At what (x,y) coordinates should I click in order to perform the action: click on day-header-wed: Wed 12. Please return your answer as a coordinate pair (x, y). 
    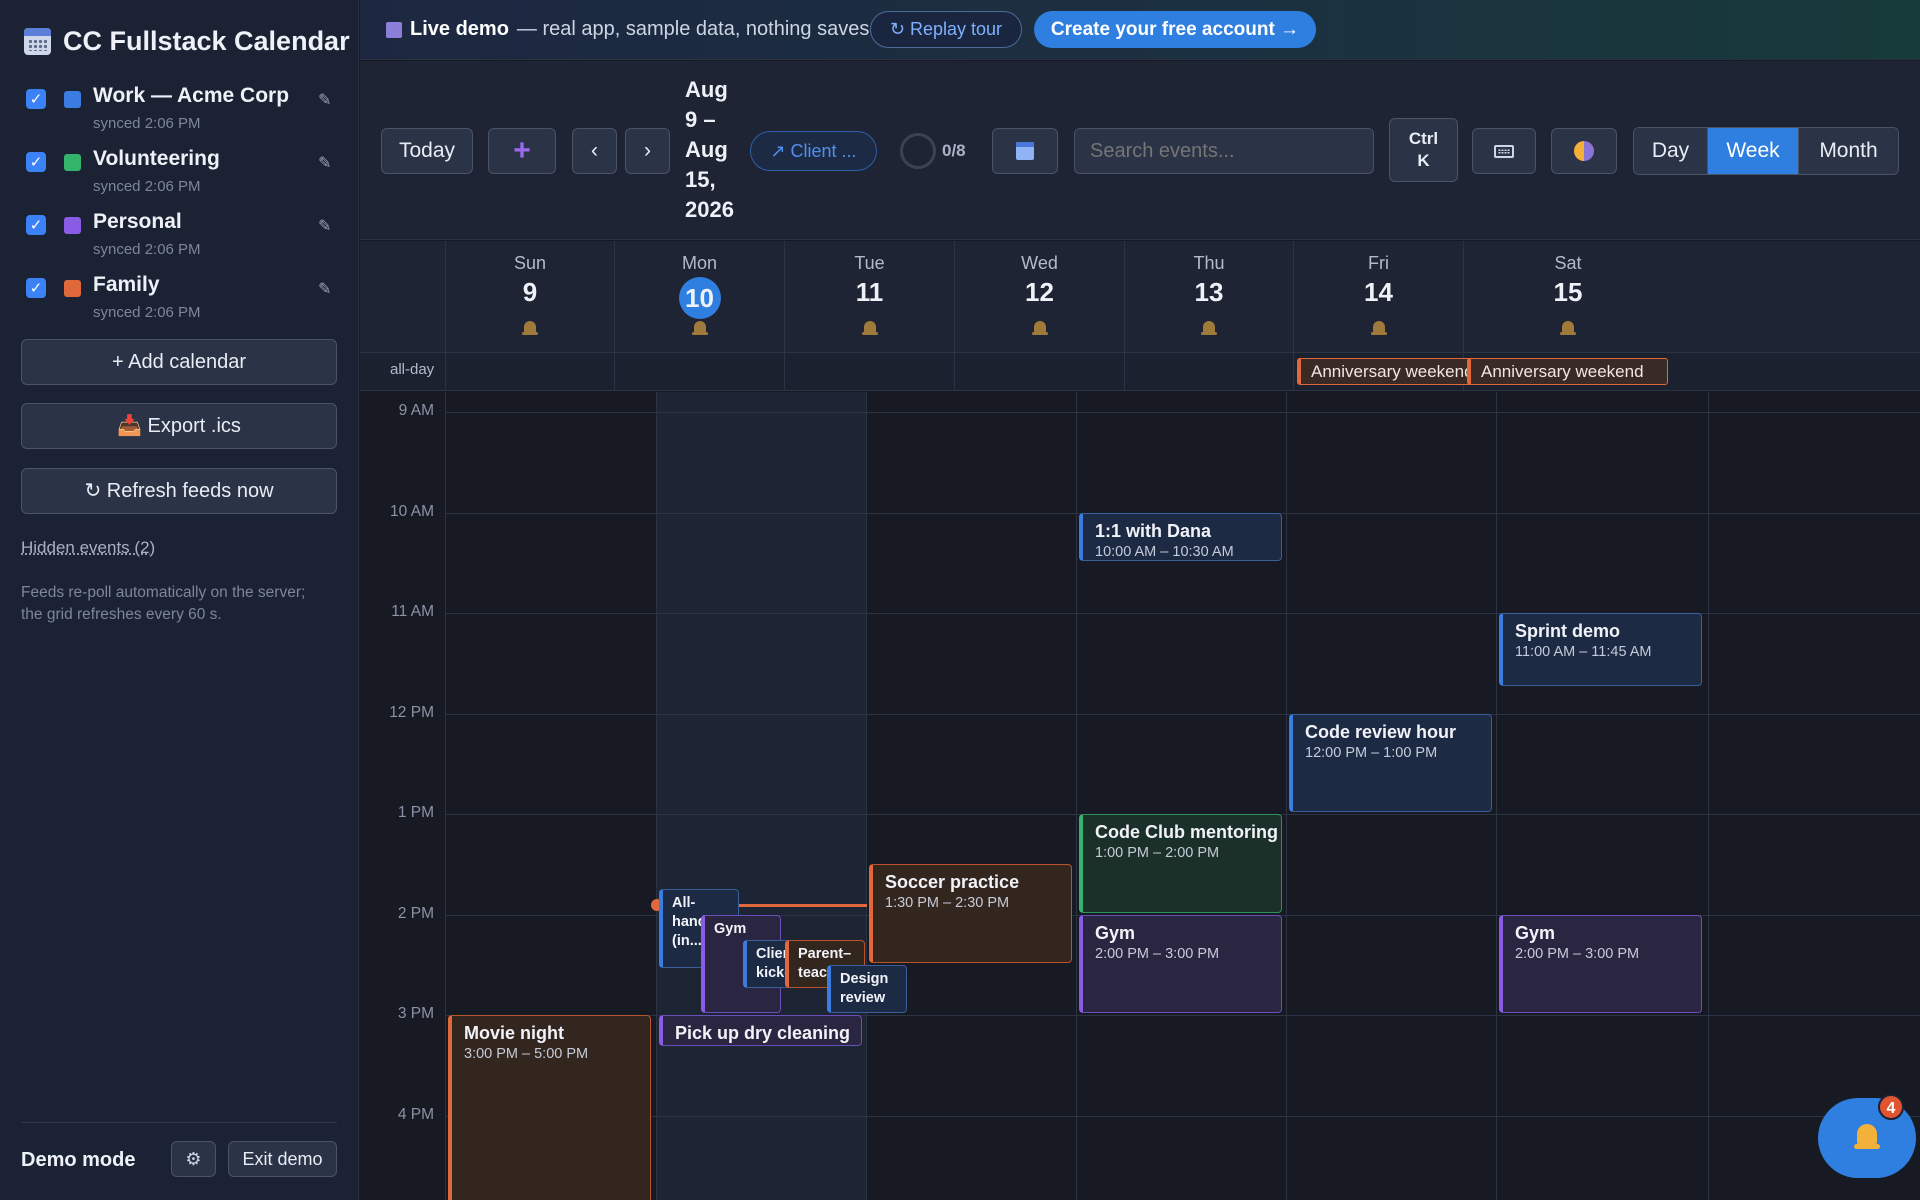
    Looking at the image, I should click on (1039, 296).